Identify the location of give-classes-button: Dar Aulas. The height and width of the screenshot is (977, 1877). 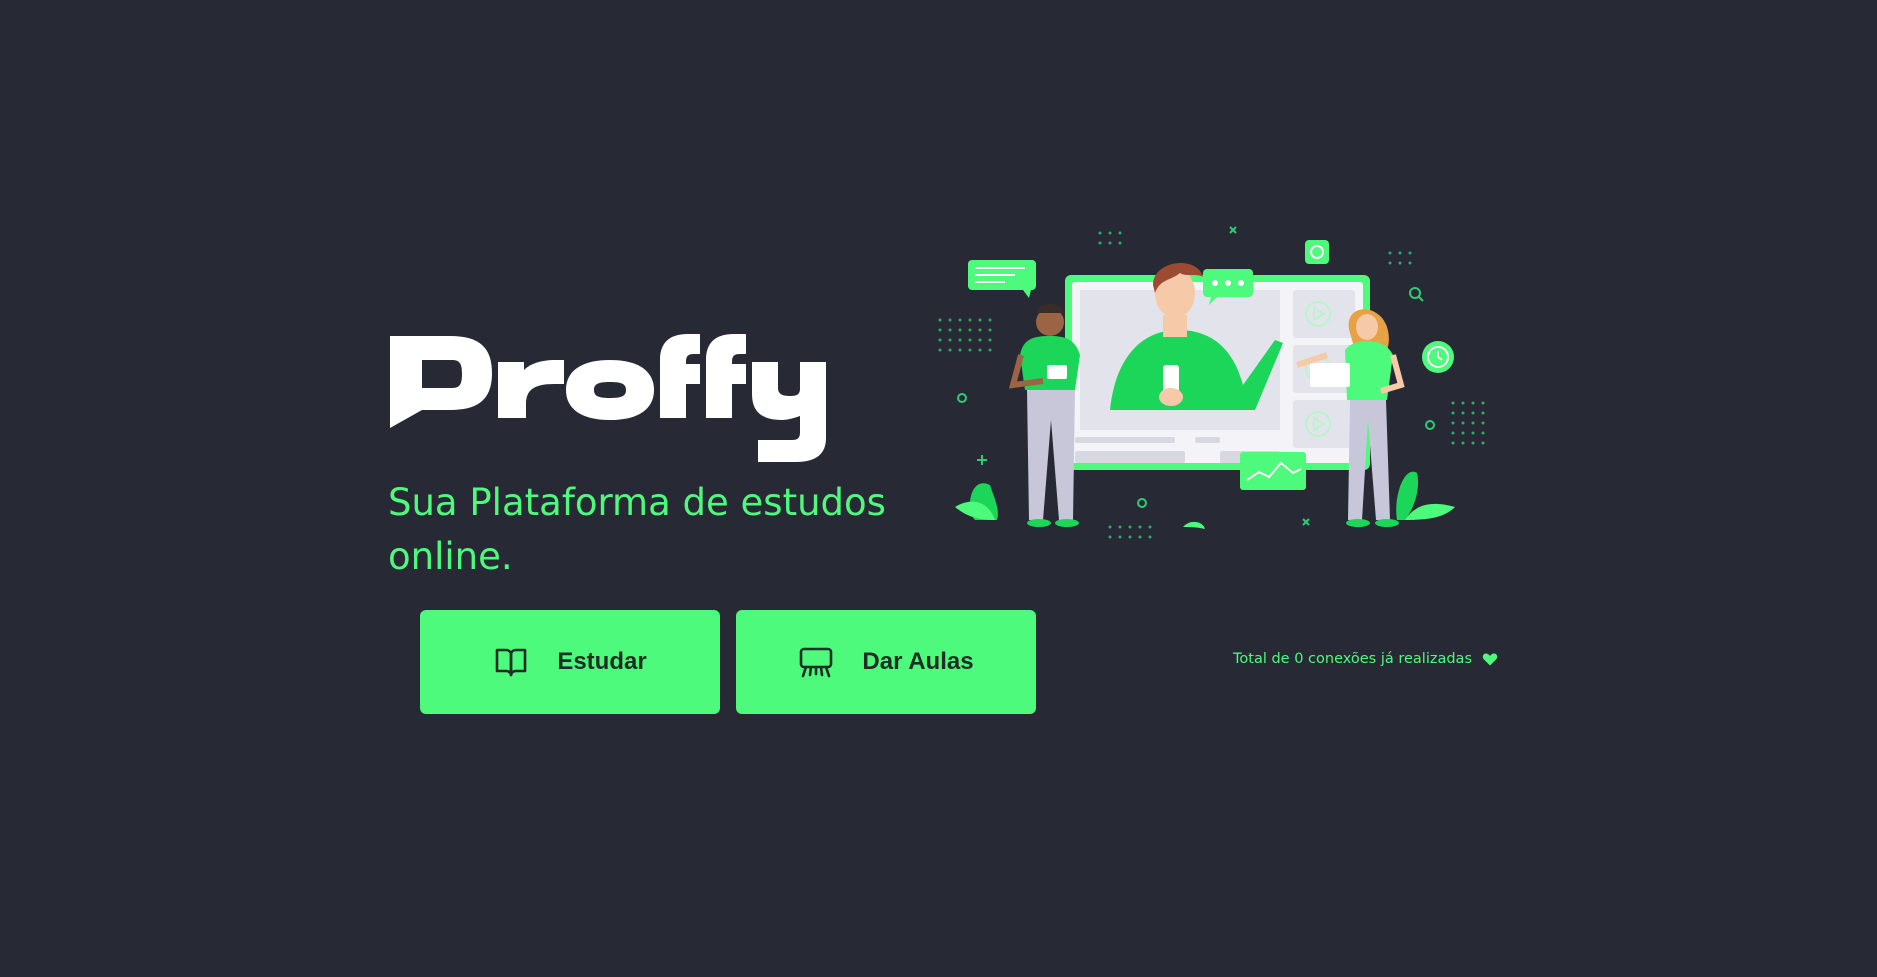
(886, 662).